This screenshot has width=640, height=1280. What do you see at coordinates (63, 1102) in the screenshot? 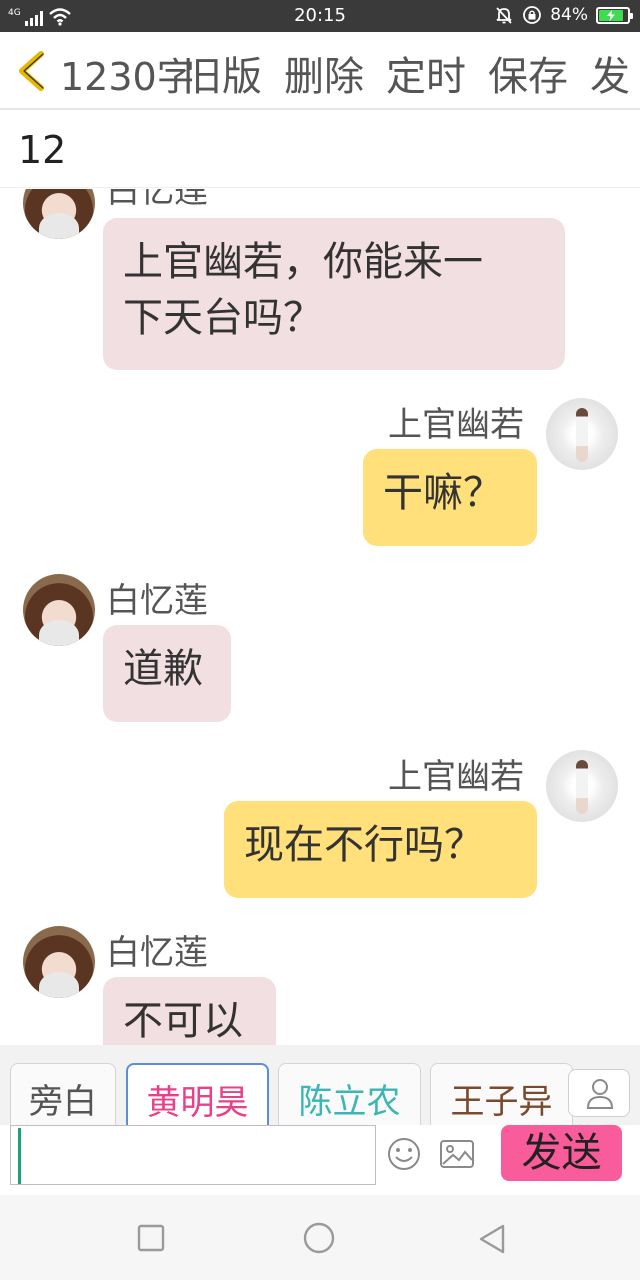
I see `role-label: 旁白` at bounding box center [63, 1102].